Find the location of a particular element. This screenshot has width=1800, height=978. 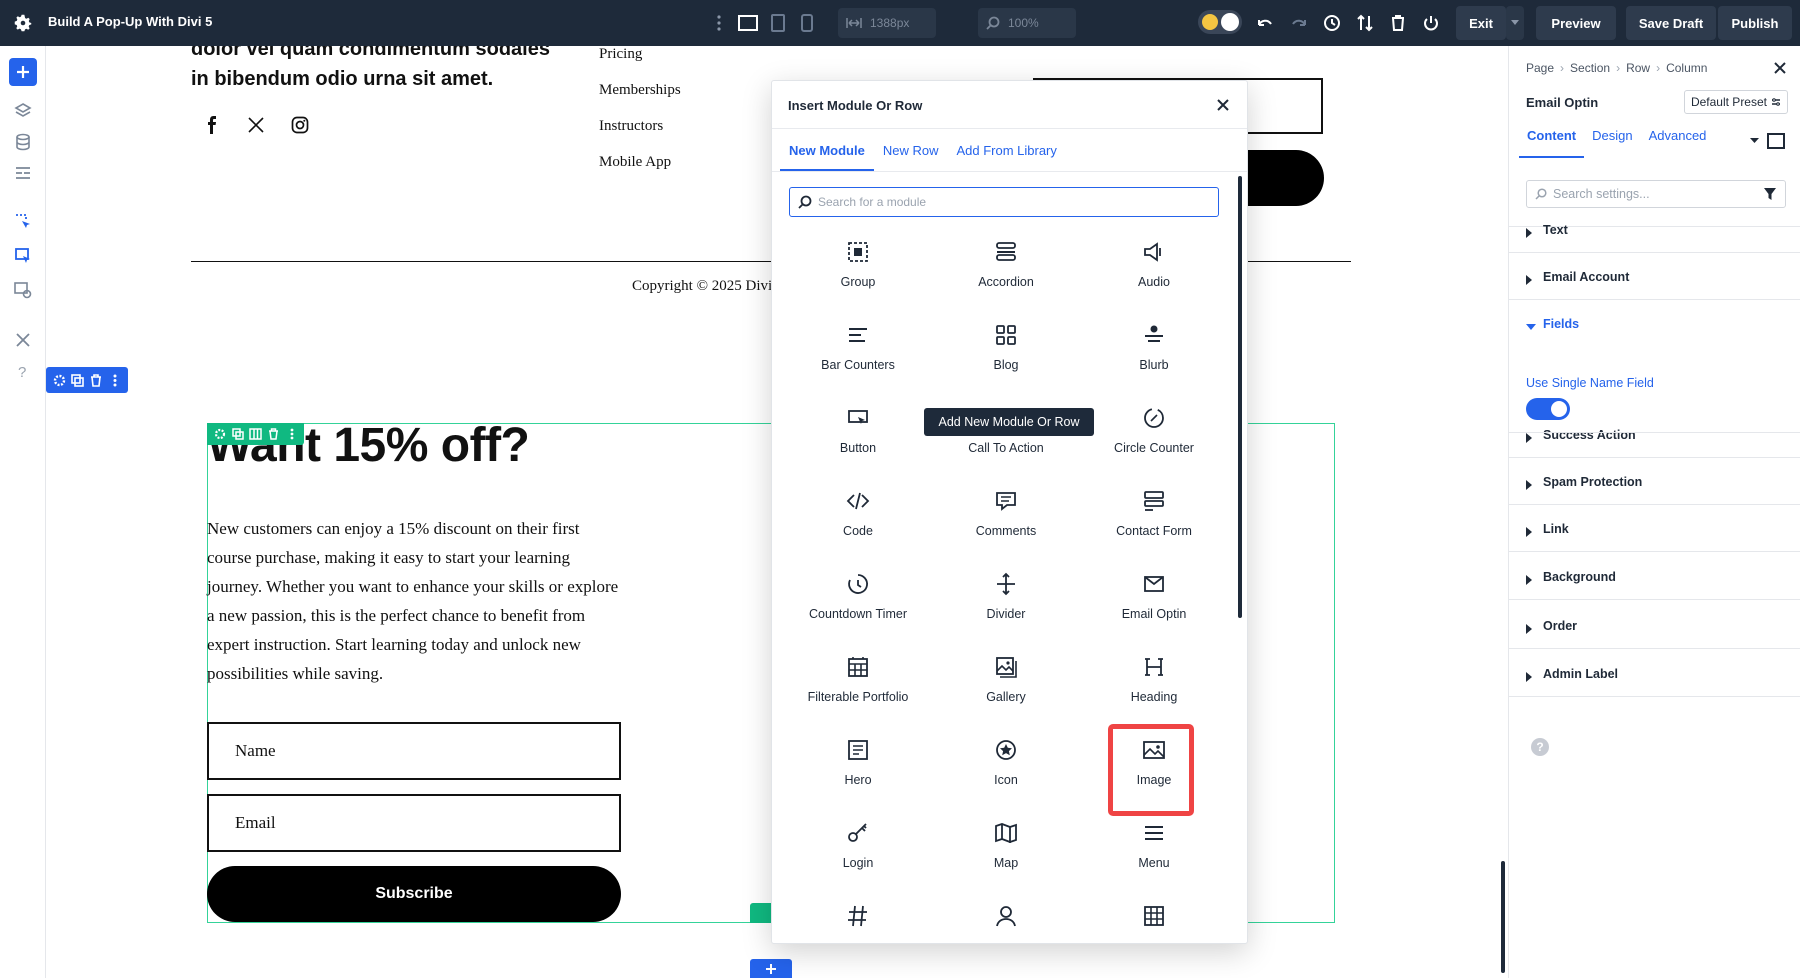

tab-new-module: New Module is located at coordinates (827, 150).